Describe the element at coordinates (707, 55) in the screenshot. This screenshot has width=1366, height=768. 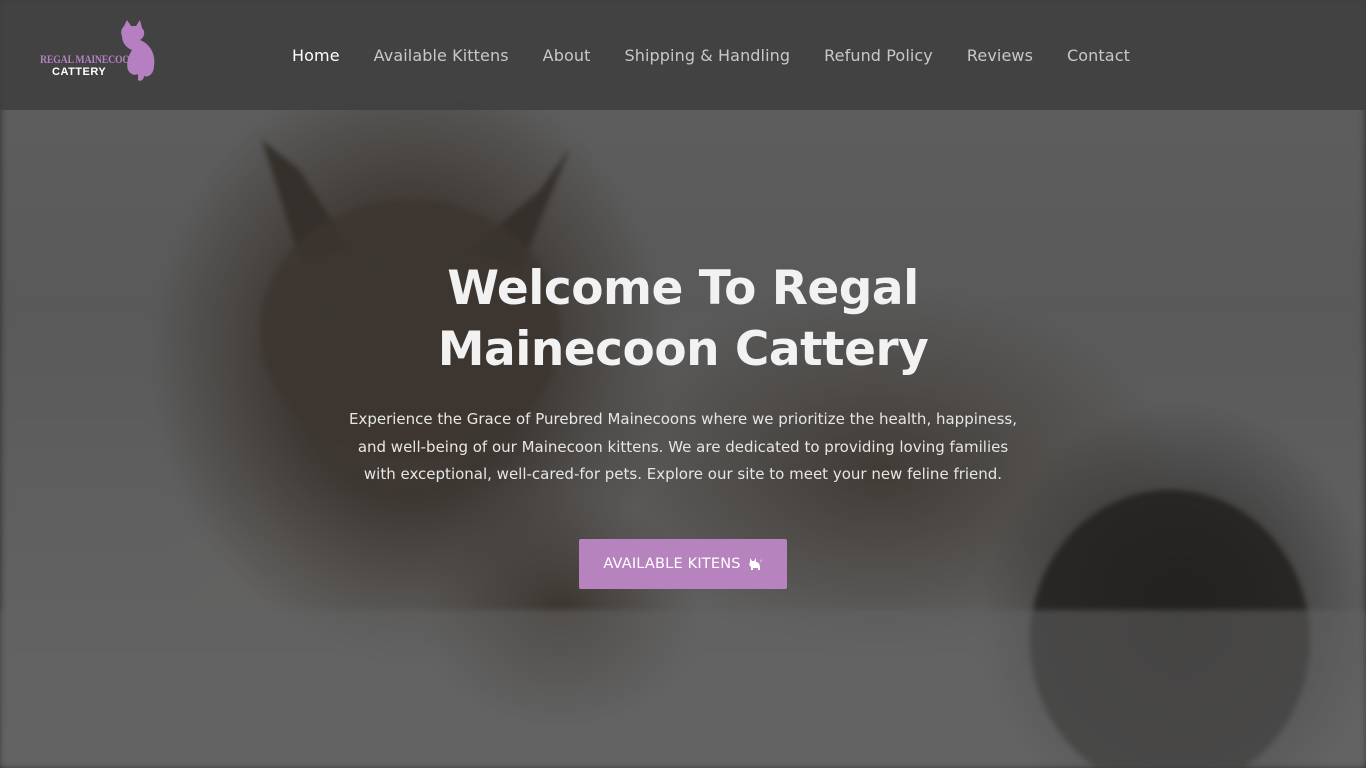
I see `nav-shipping-handling: Shipping & Handling` at that location.